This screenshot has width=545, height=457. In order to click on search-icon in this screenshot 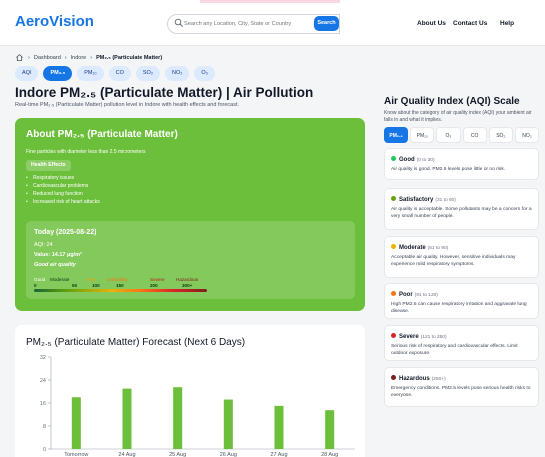, I will do `click(178, 22)`.